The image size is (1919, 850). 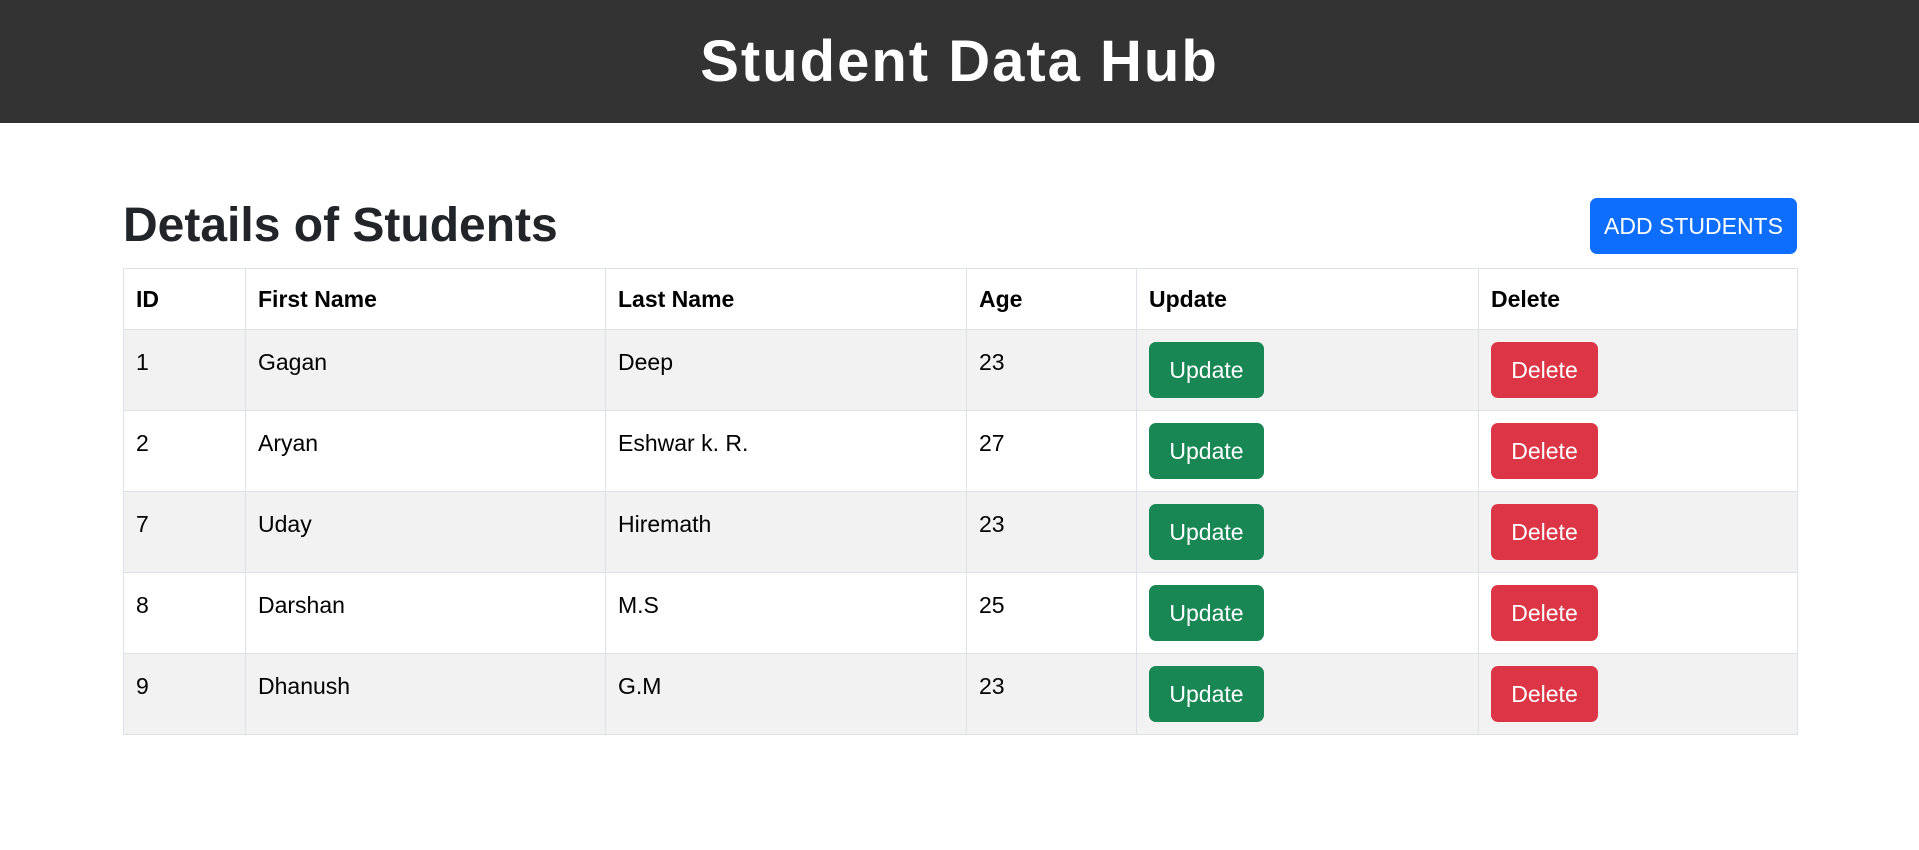 What do you see at coordinates (786, 532) in the screenshot?
I see `cell-last-name: Hiremath` at bounding box center [786, 532].